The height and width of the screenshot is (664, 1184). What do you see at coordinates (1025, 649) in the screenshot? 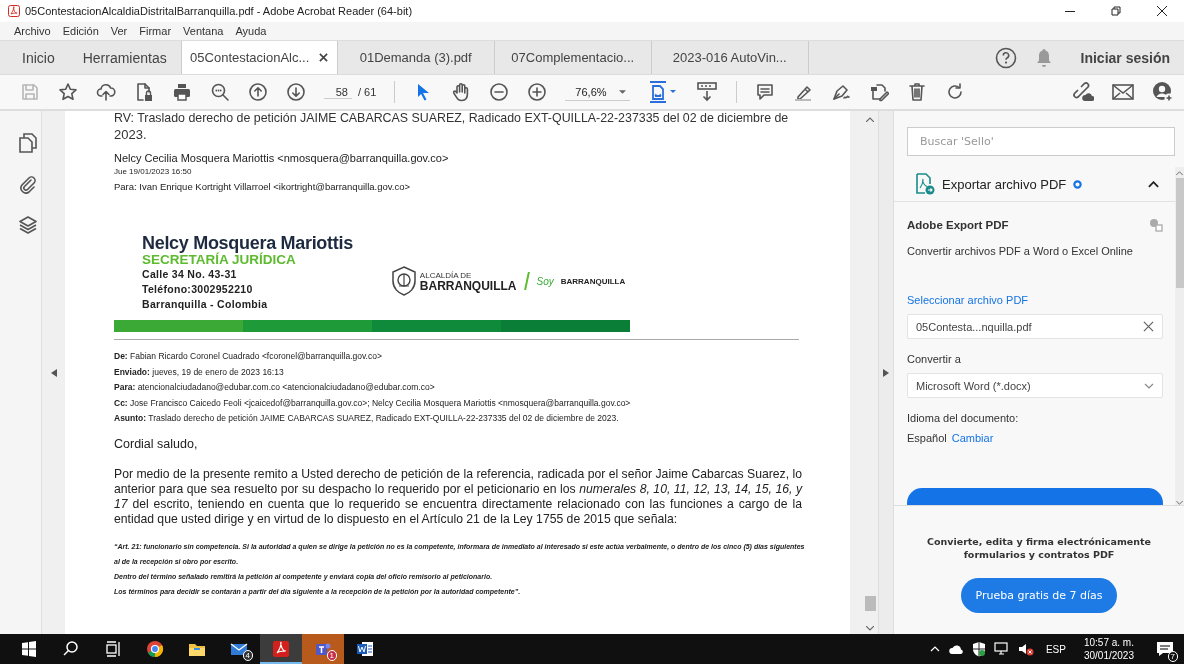
I see `volume-muted-icon` at bounding box center [1025, 649].